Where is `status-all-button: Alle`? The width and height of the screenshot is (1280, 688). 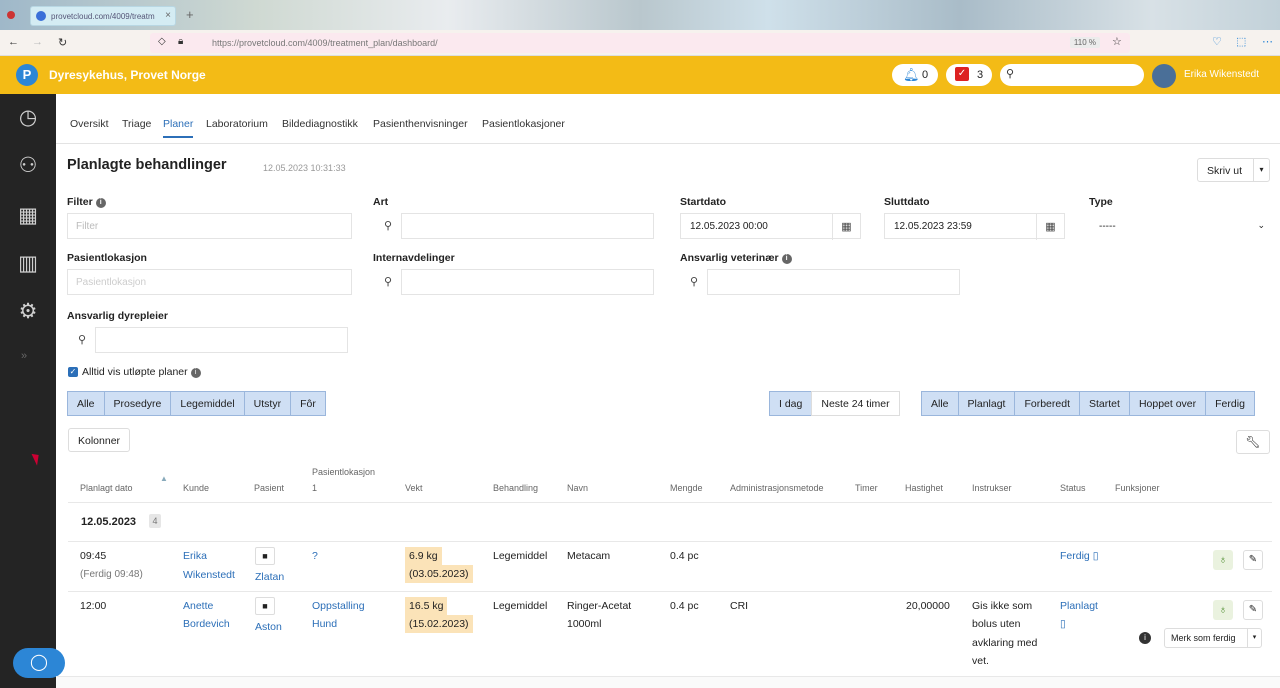 status-all-button: Alle is located at coordinates (940, 403).